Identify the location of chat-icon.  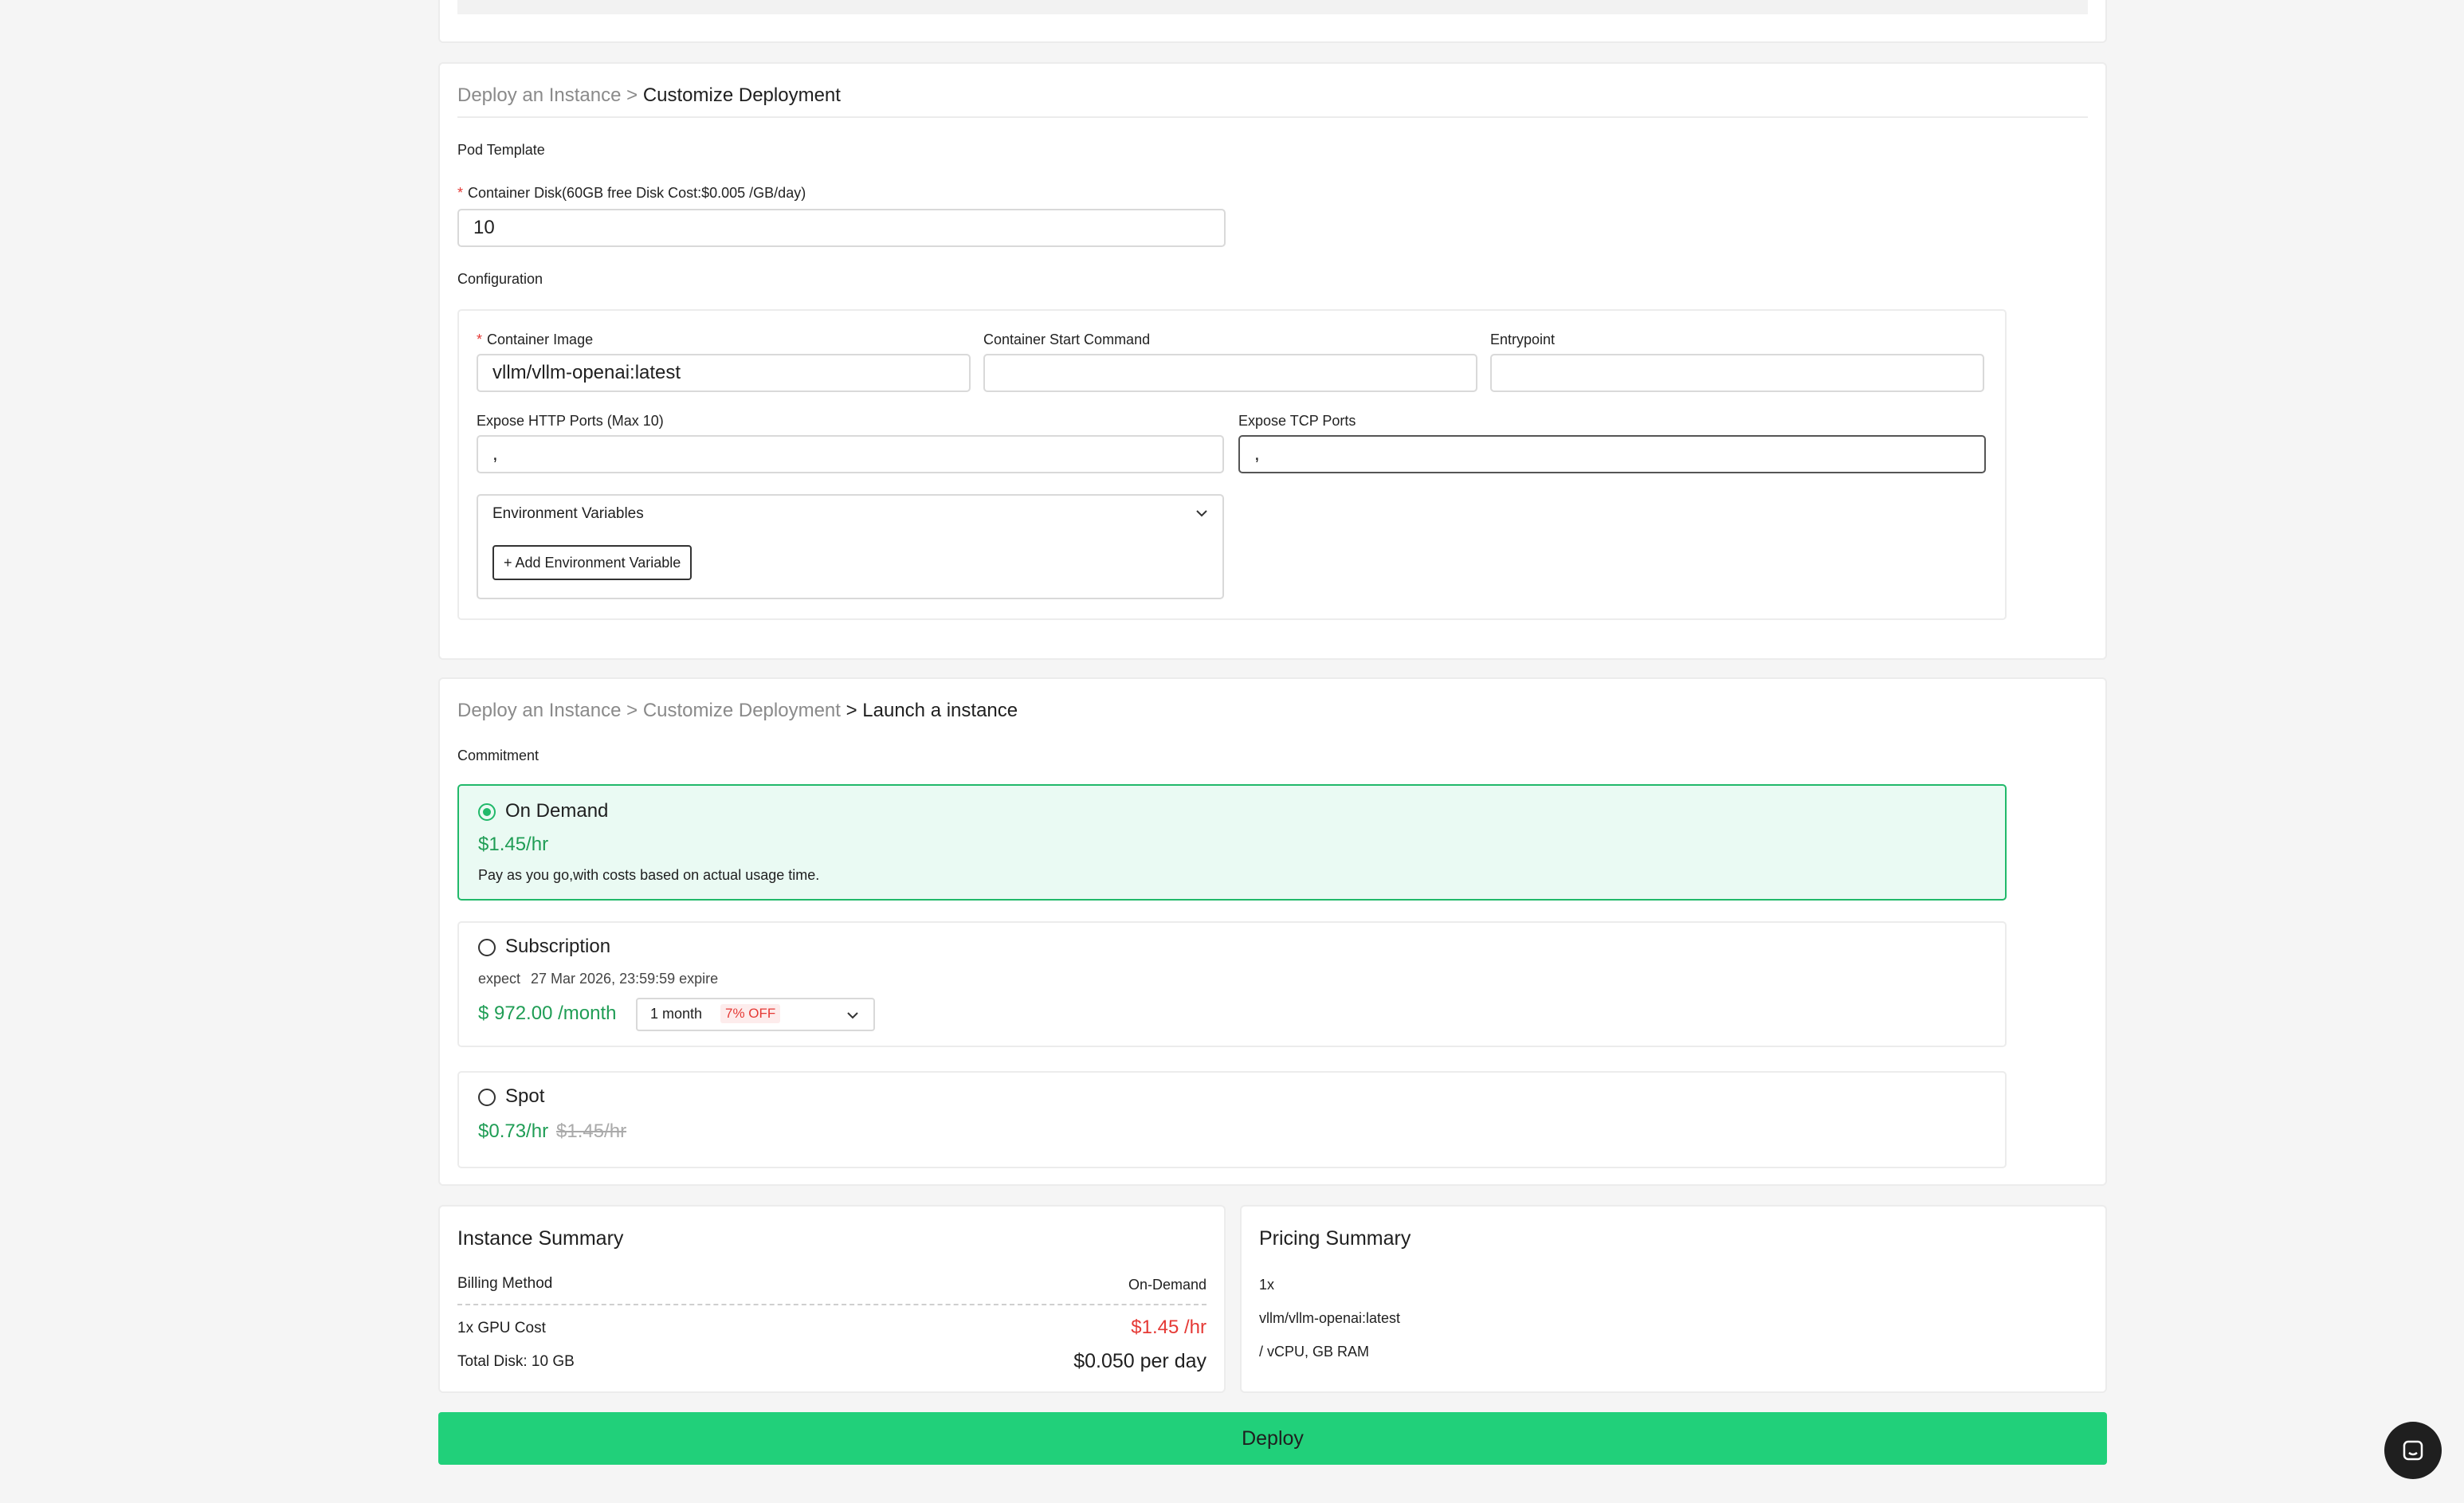
(2413, 1451).